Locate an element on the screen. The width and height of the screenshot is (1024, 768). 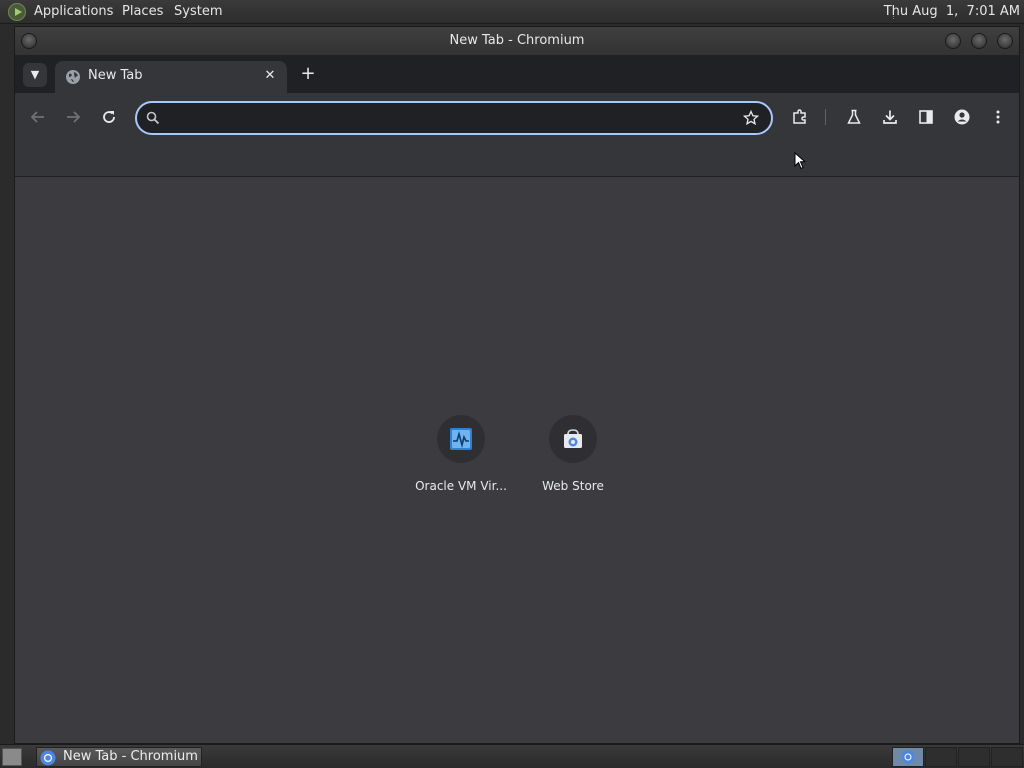
side-panel-button is located at coordinates (926, 117).